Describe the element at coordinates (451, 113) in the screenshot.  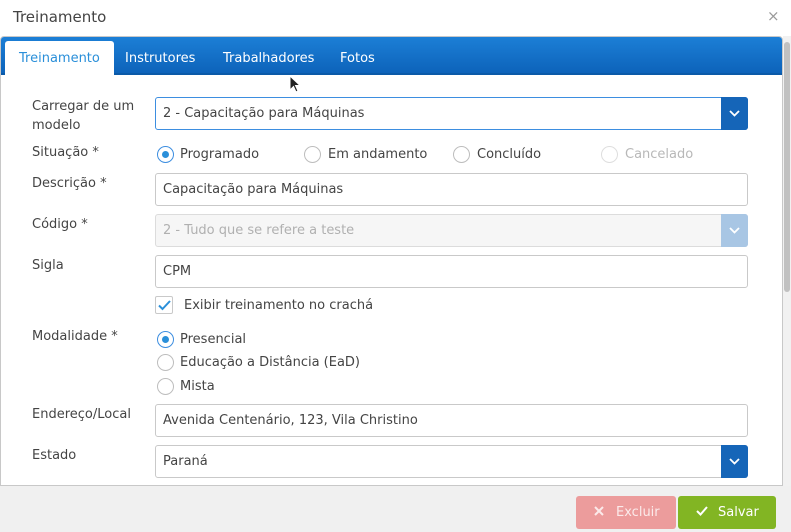
I see `modelo-select: 2 - Capacitação para Máquinas` at that location.